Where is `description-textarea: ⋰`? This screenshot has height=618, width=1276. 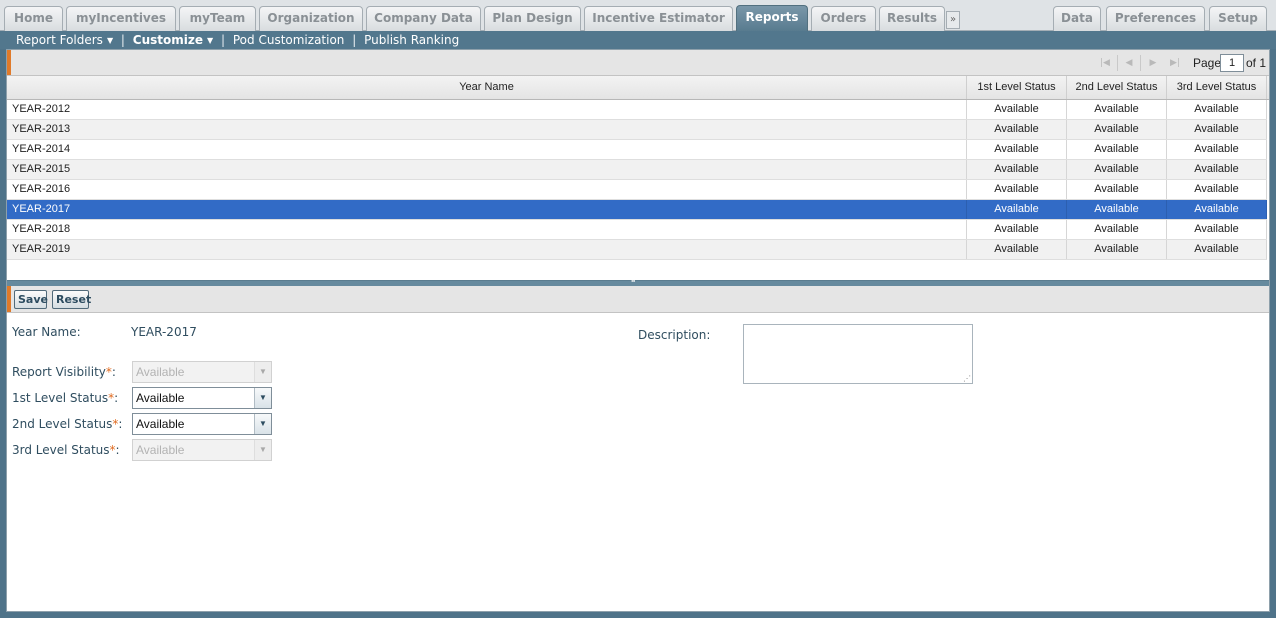 description-textarea: ⋰ is located at coordinates (858, 354).